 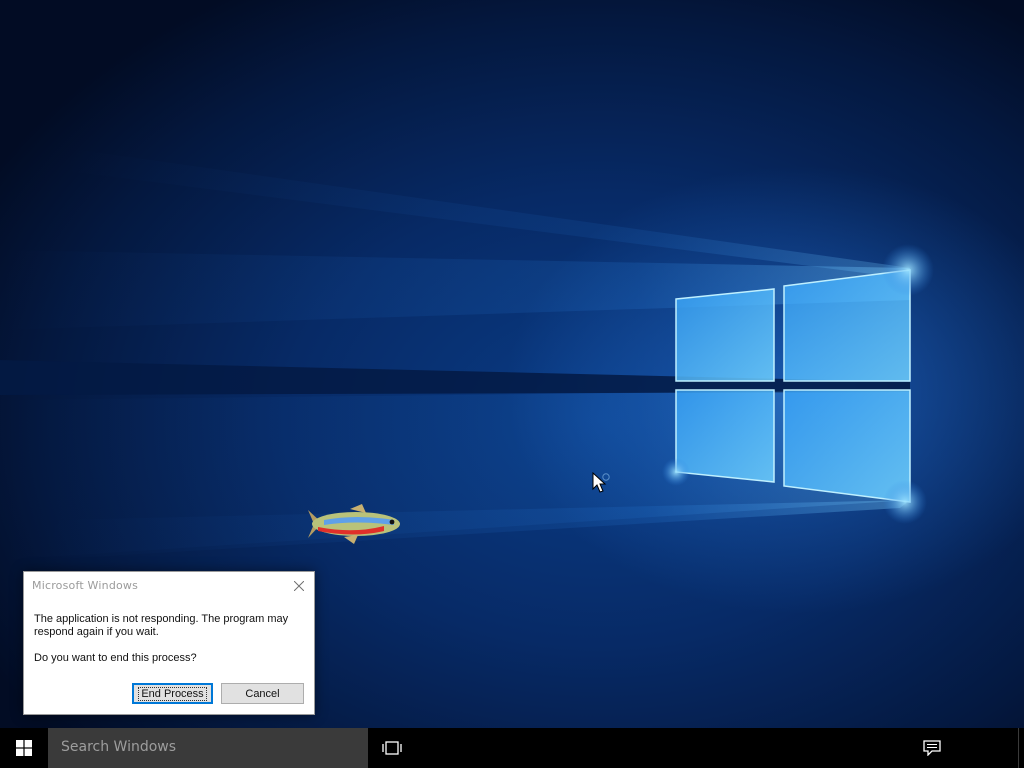 I want to click on action-center-button, so click(x=932, y=748).